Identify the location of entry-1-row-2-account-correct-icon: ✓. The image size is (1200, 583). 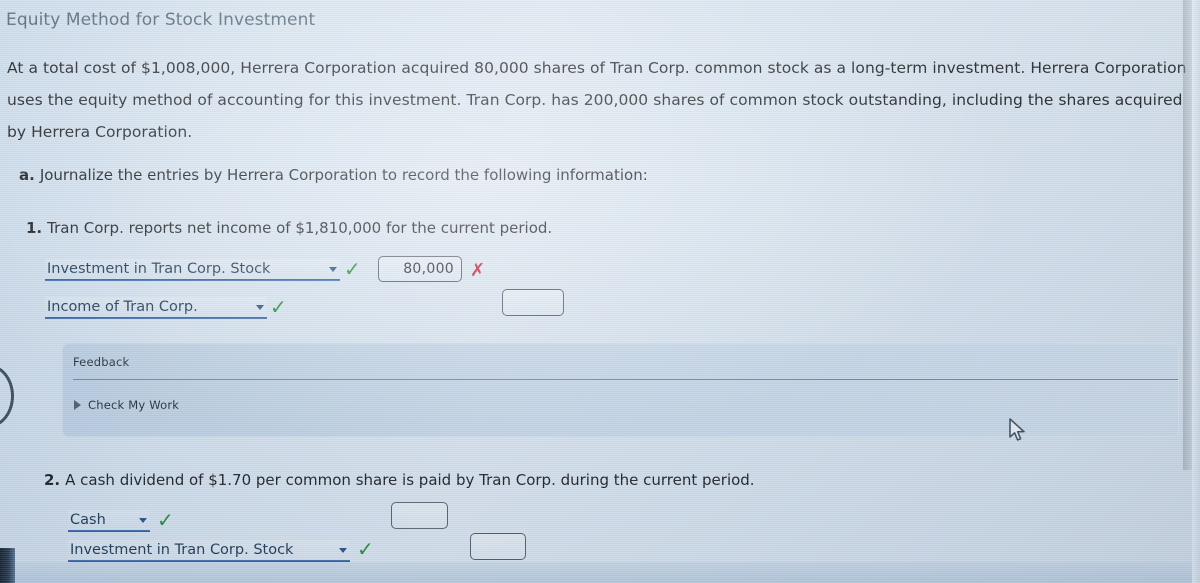
(278, 307).